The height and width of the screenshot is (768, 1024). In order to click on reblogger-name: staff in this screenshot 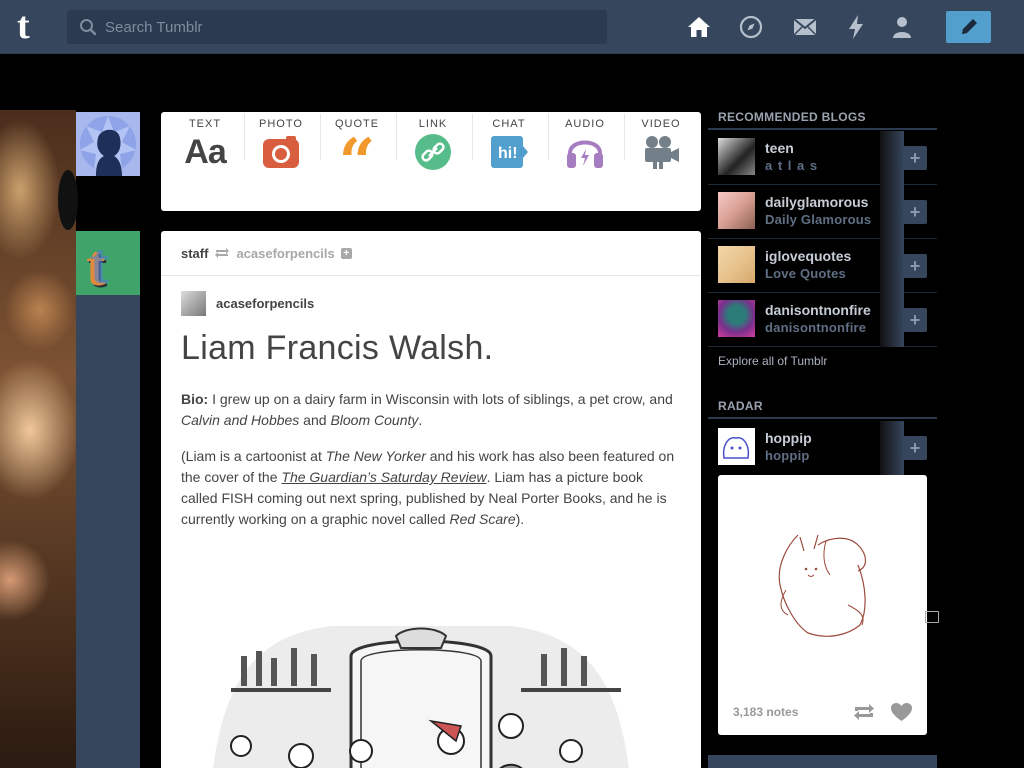, I will do `click(194, 253)`.